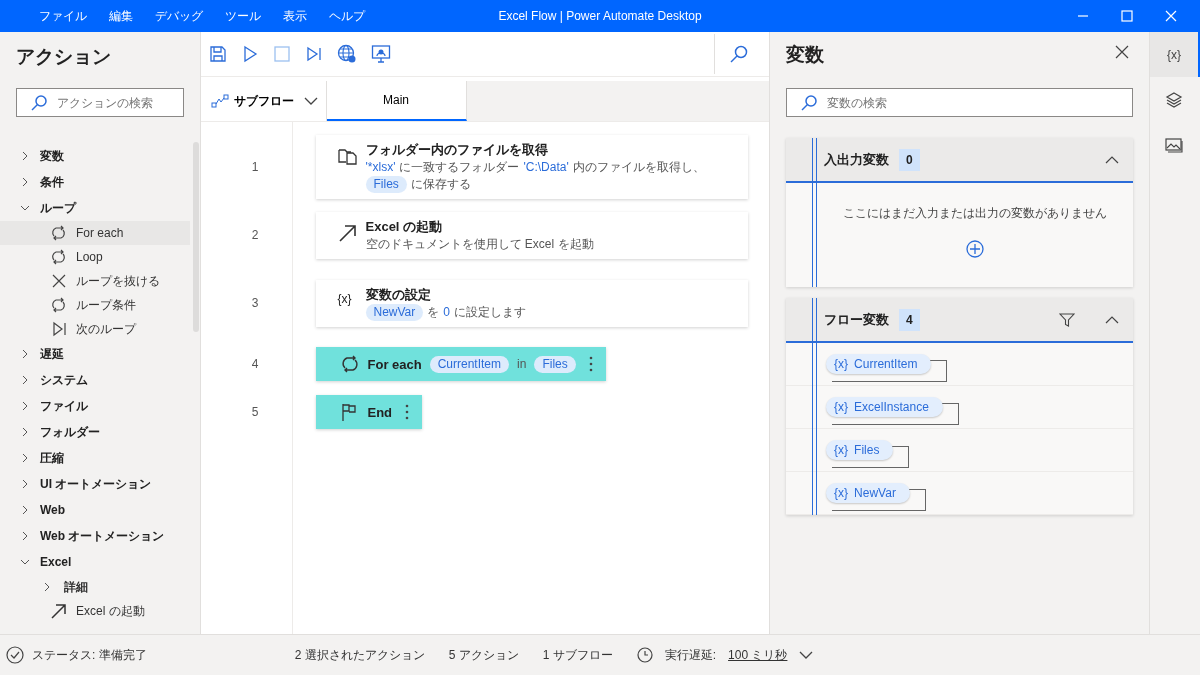 Image resolution: width=1200 pixels, height=675 pixels. Describe the element at coordinates (346, 54) in the screenshot. I see `globe-icon` at that location.